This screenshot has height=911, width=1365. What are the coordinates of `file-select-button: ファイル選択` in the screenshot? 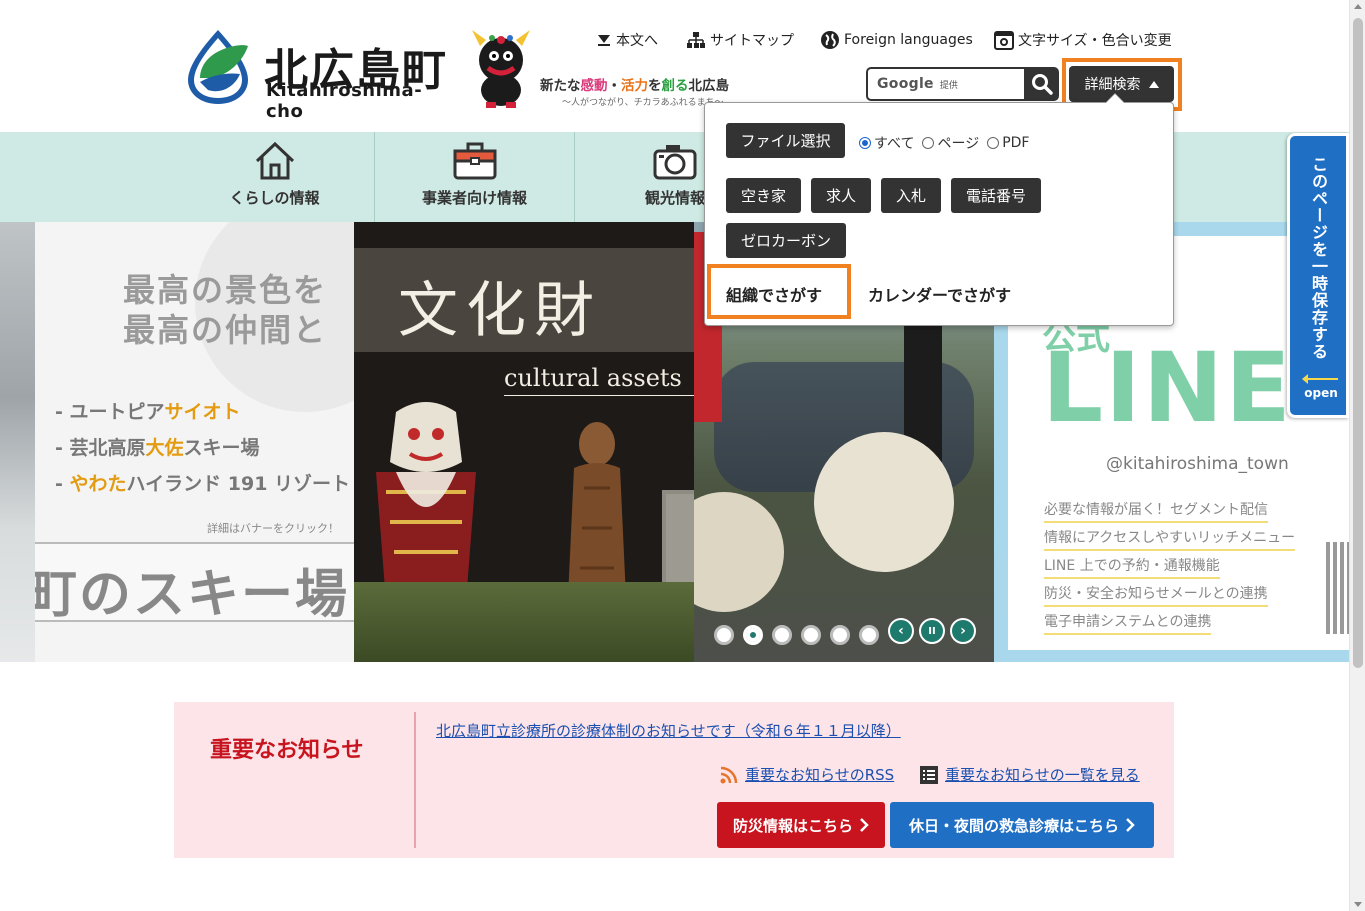 It's located at (785, 140).